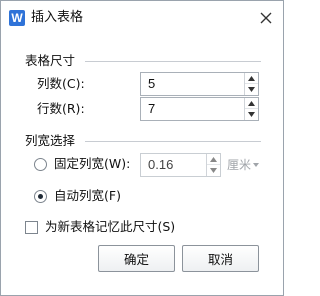 The image size is (320, 296). What do you see at coordinates (199, 84) in the screenshot?
I see `columns-stepper: 5` at bounding box center [199, 84].